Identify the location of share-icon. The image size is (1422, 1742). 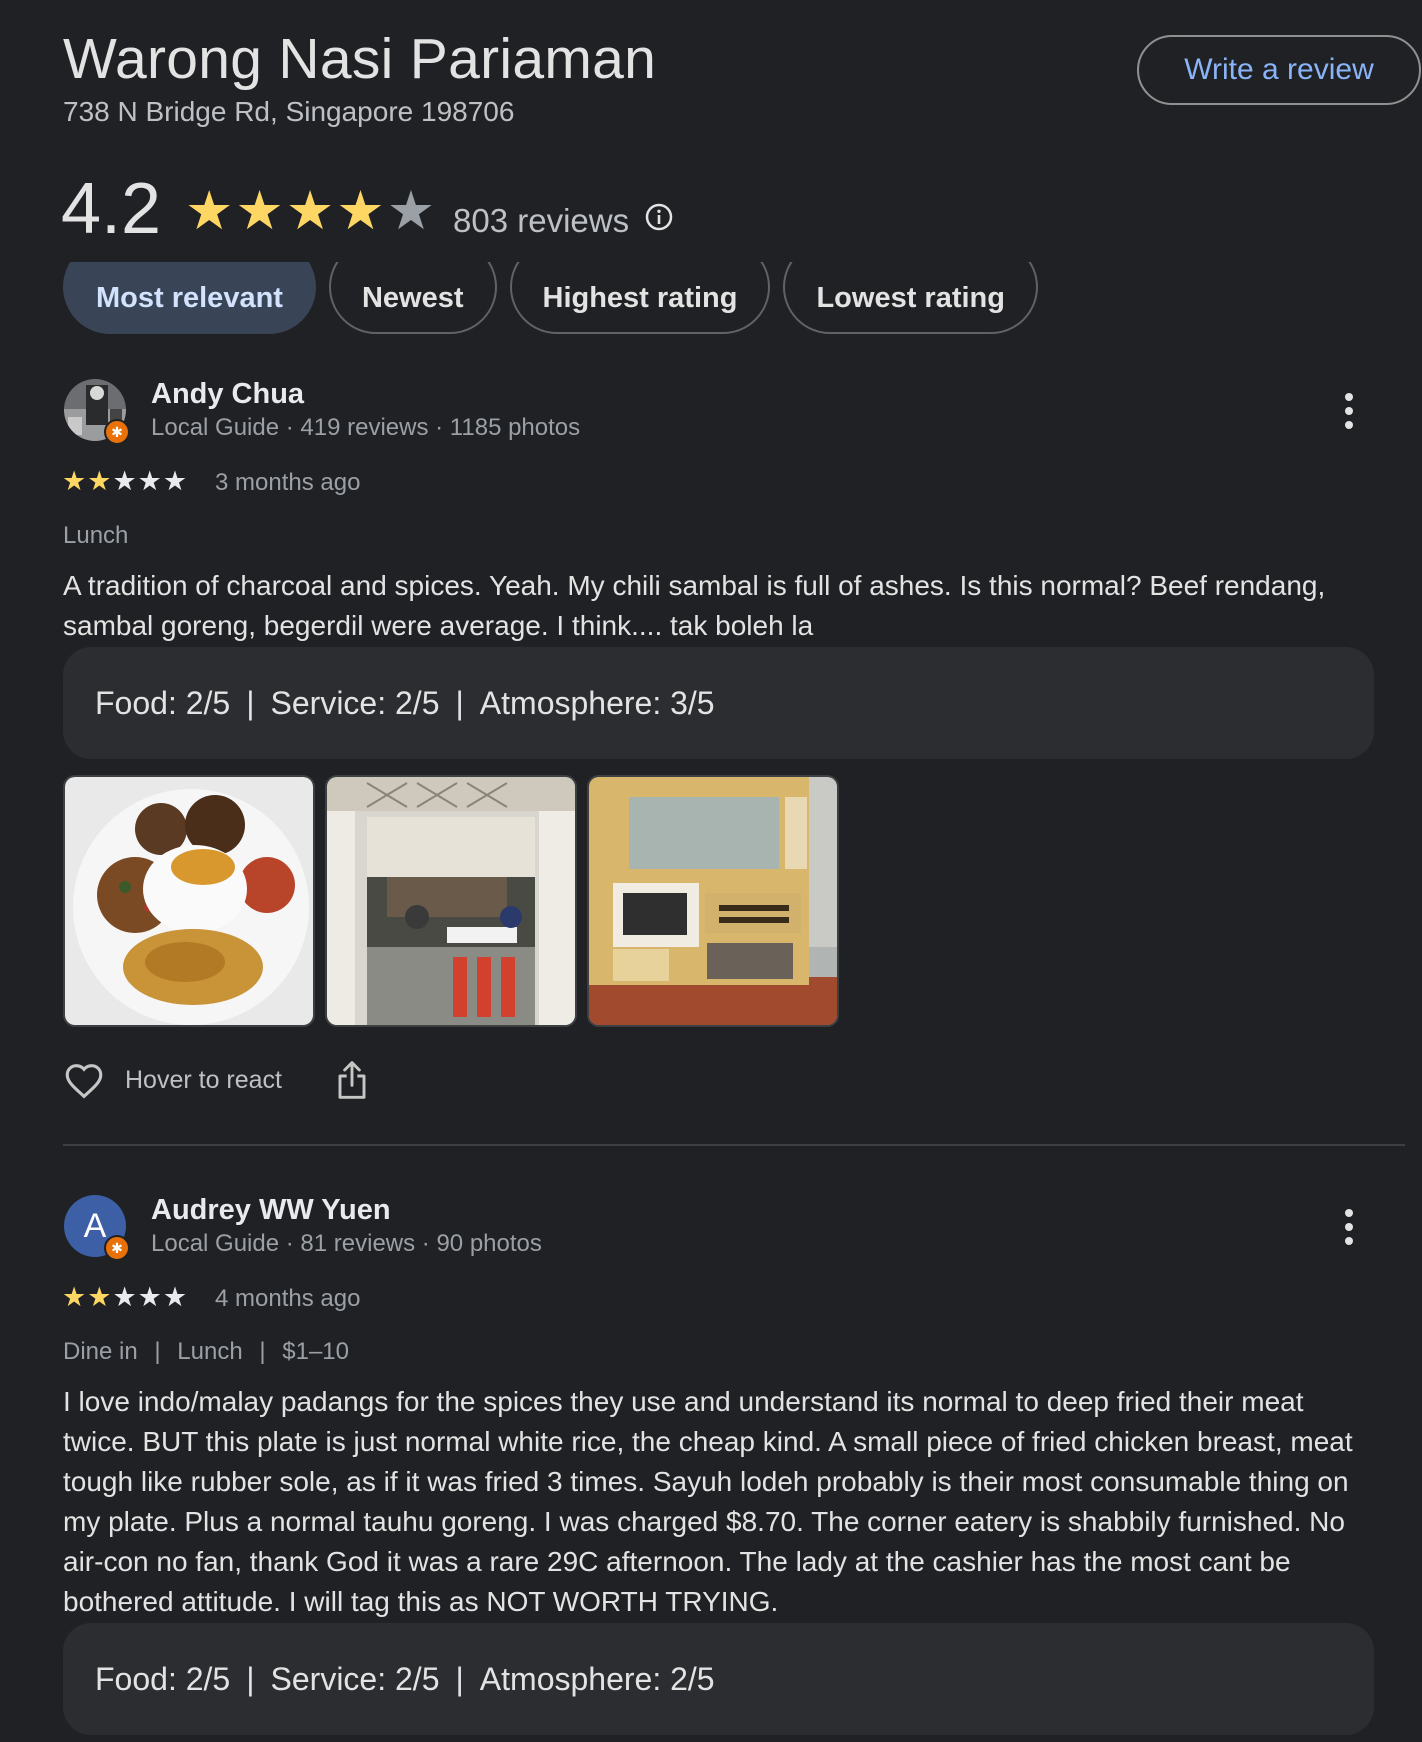
(352, 1080).